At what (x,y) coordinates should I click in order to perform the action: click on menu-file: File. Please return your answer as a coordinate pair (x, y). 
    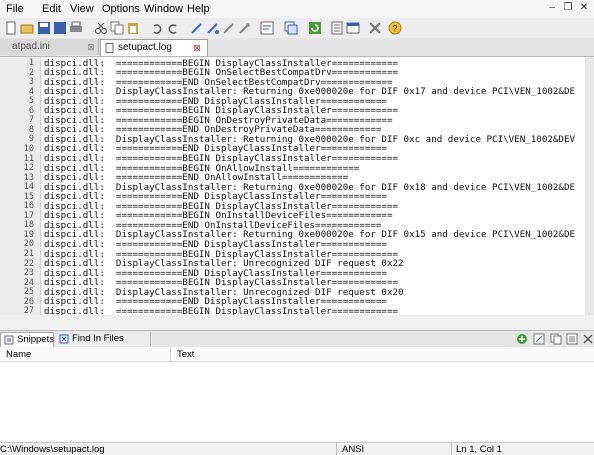
    Looking at the image, I should click on (15, 9).